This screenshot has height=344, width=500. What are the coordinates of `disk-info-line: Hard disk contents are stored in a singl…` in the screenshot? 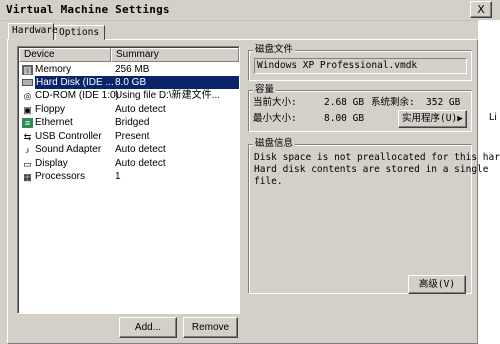 It's located at (371, 169).